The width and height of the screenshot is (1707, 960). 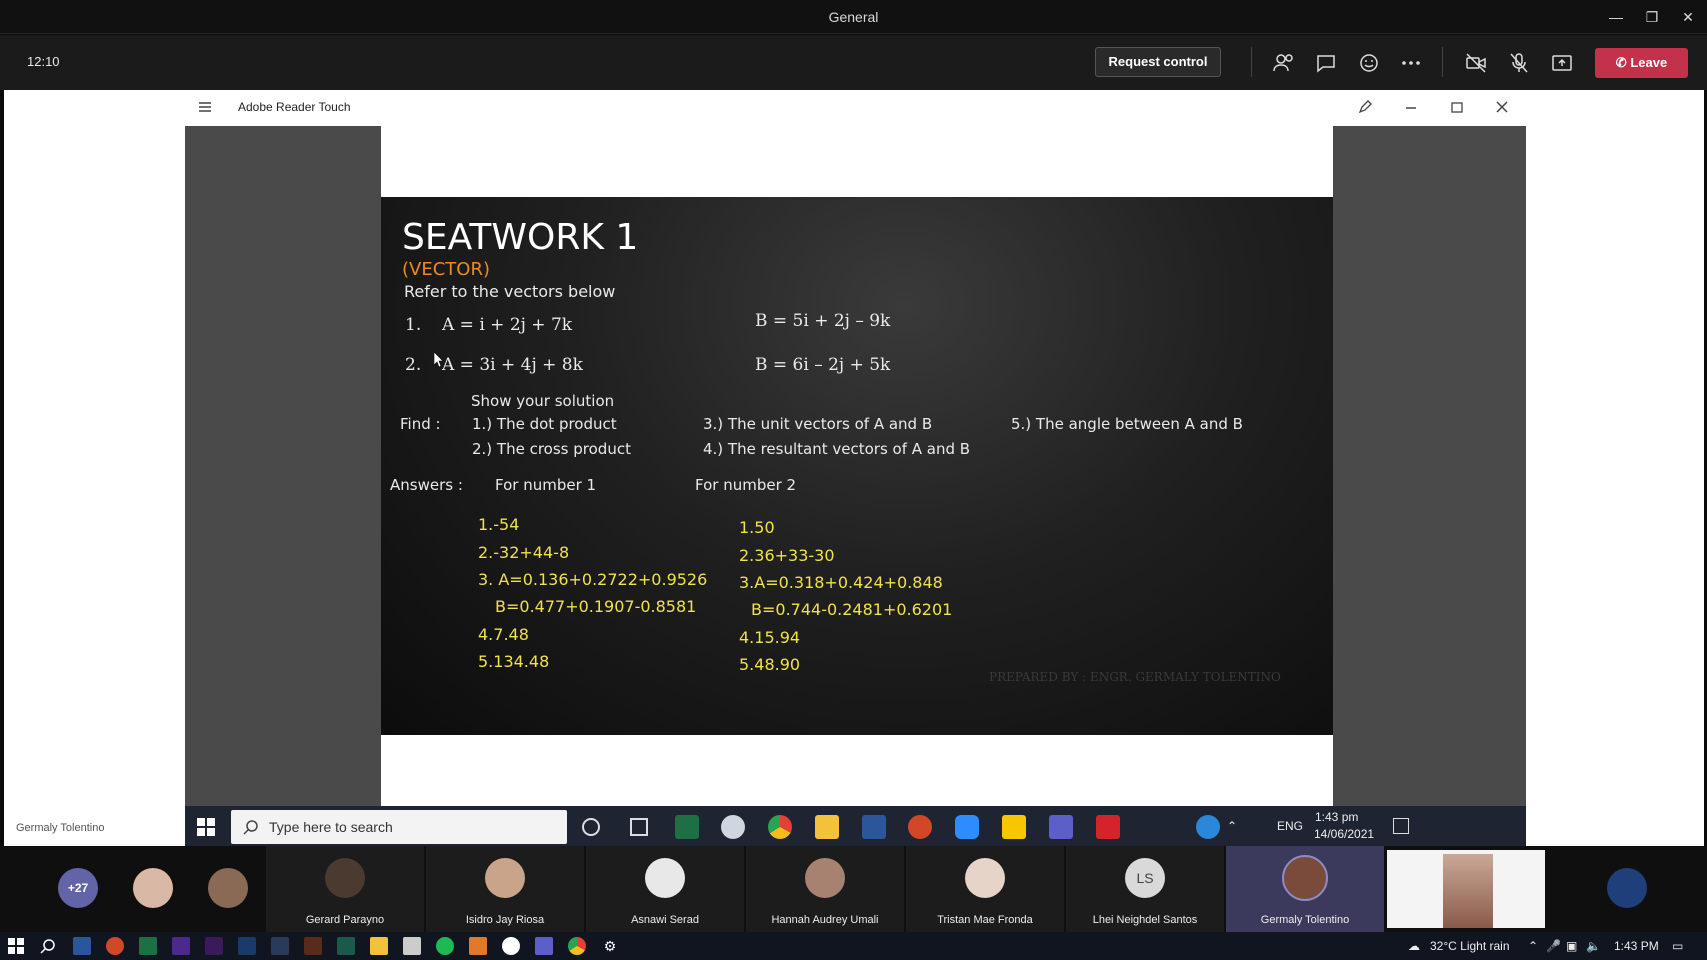 What do you see at coordinates (346, 946) in the screenshot?
I see `audition-icon` at bounding box center [346, 946].